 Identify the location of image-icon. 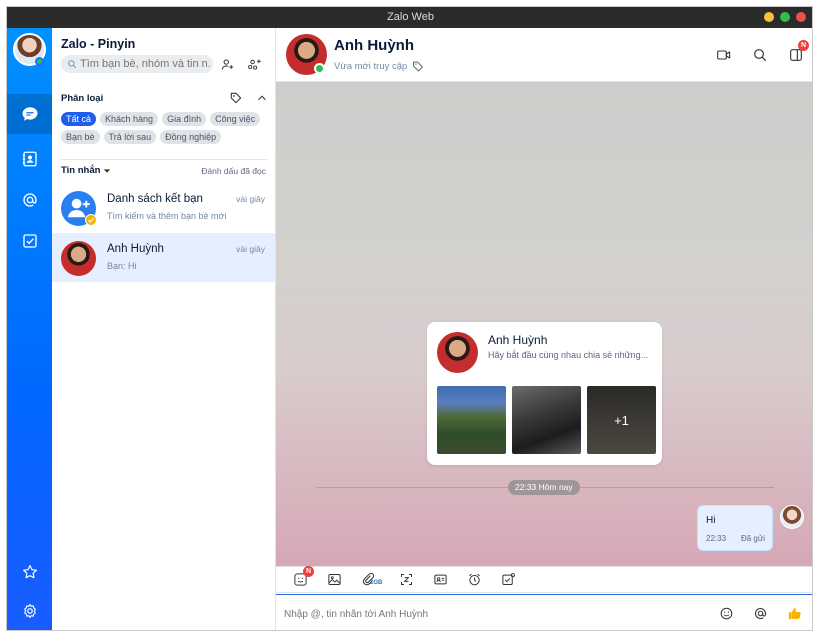
(334, 579).